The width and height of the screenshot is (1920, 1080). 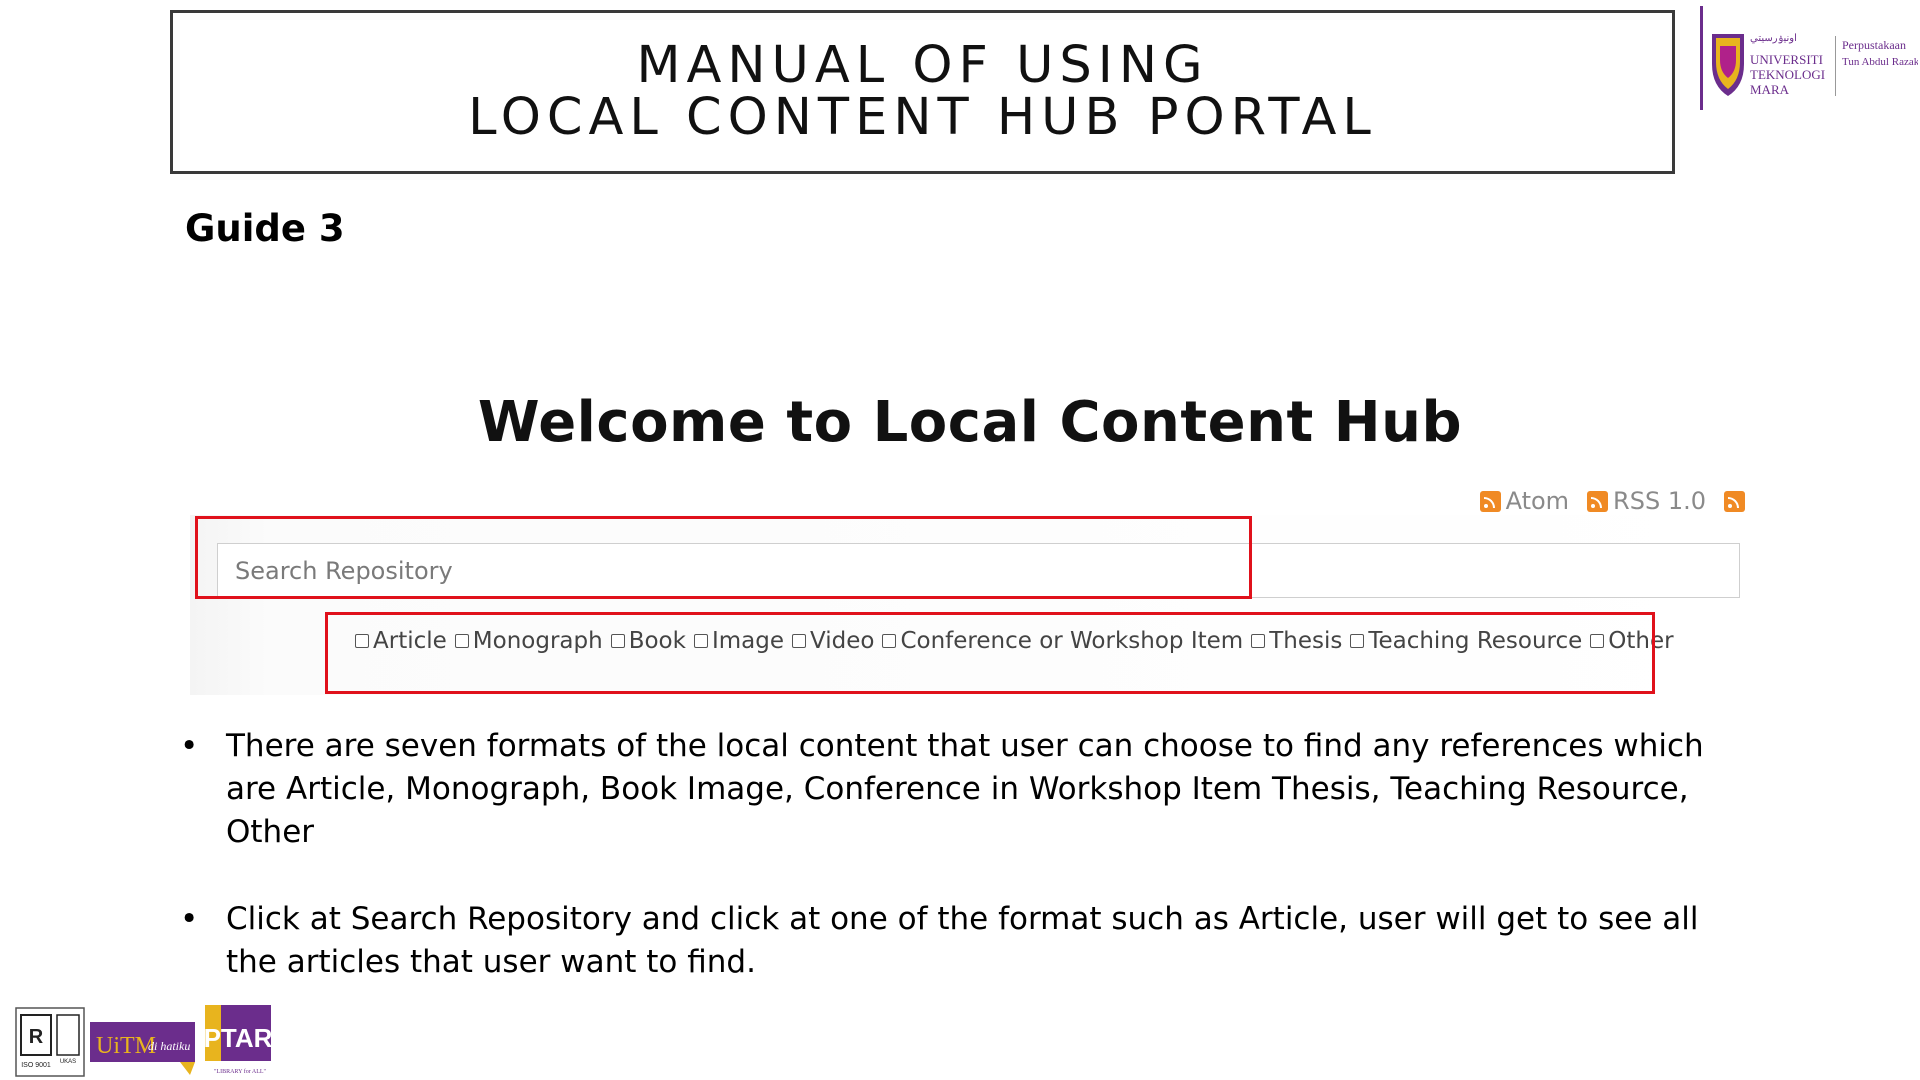 I want to click on ptar-text: PTAR, so click(x=239, y=1038).